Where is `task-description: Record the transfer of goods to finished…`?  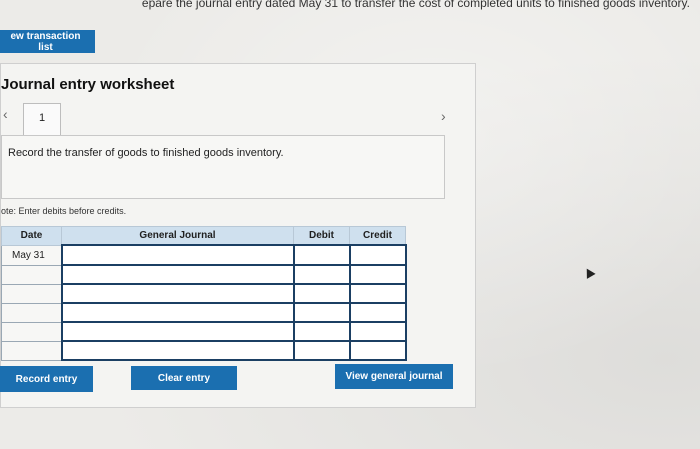 task-description: Record the transfer of goods to finished… is located at coordinates (146, 153).